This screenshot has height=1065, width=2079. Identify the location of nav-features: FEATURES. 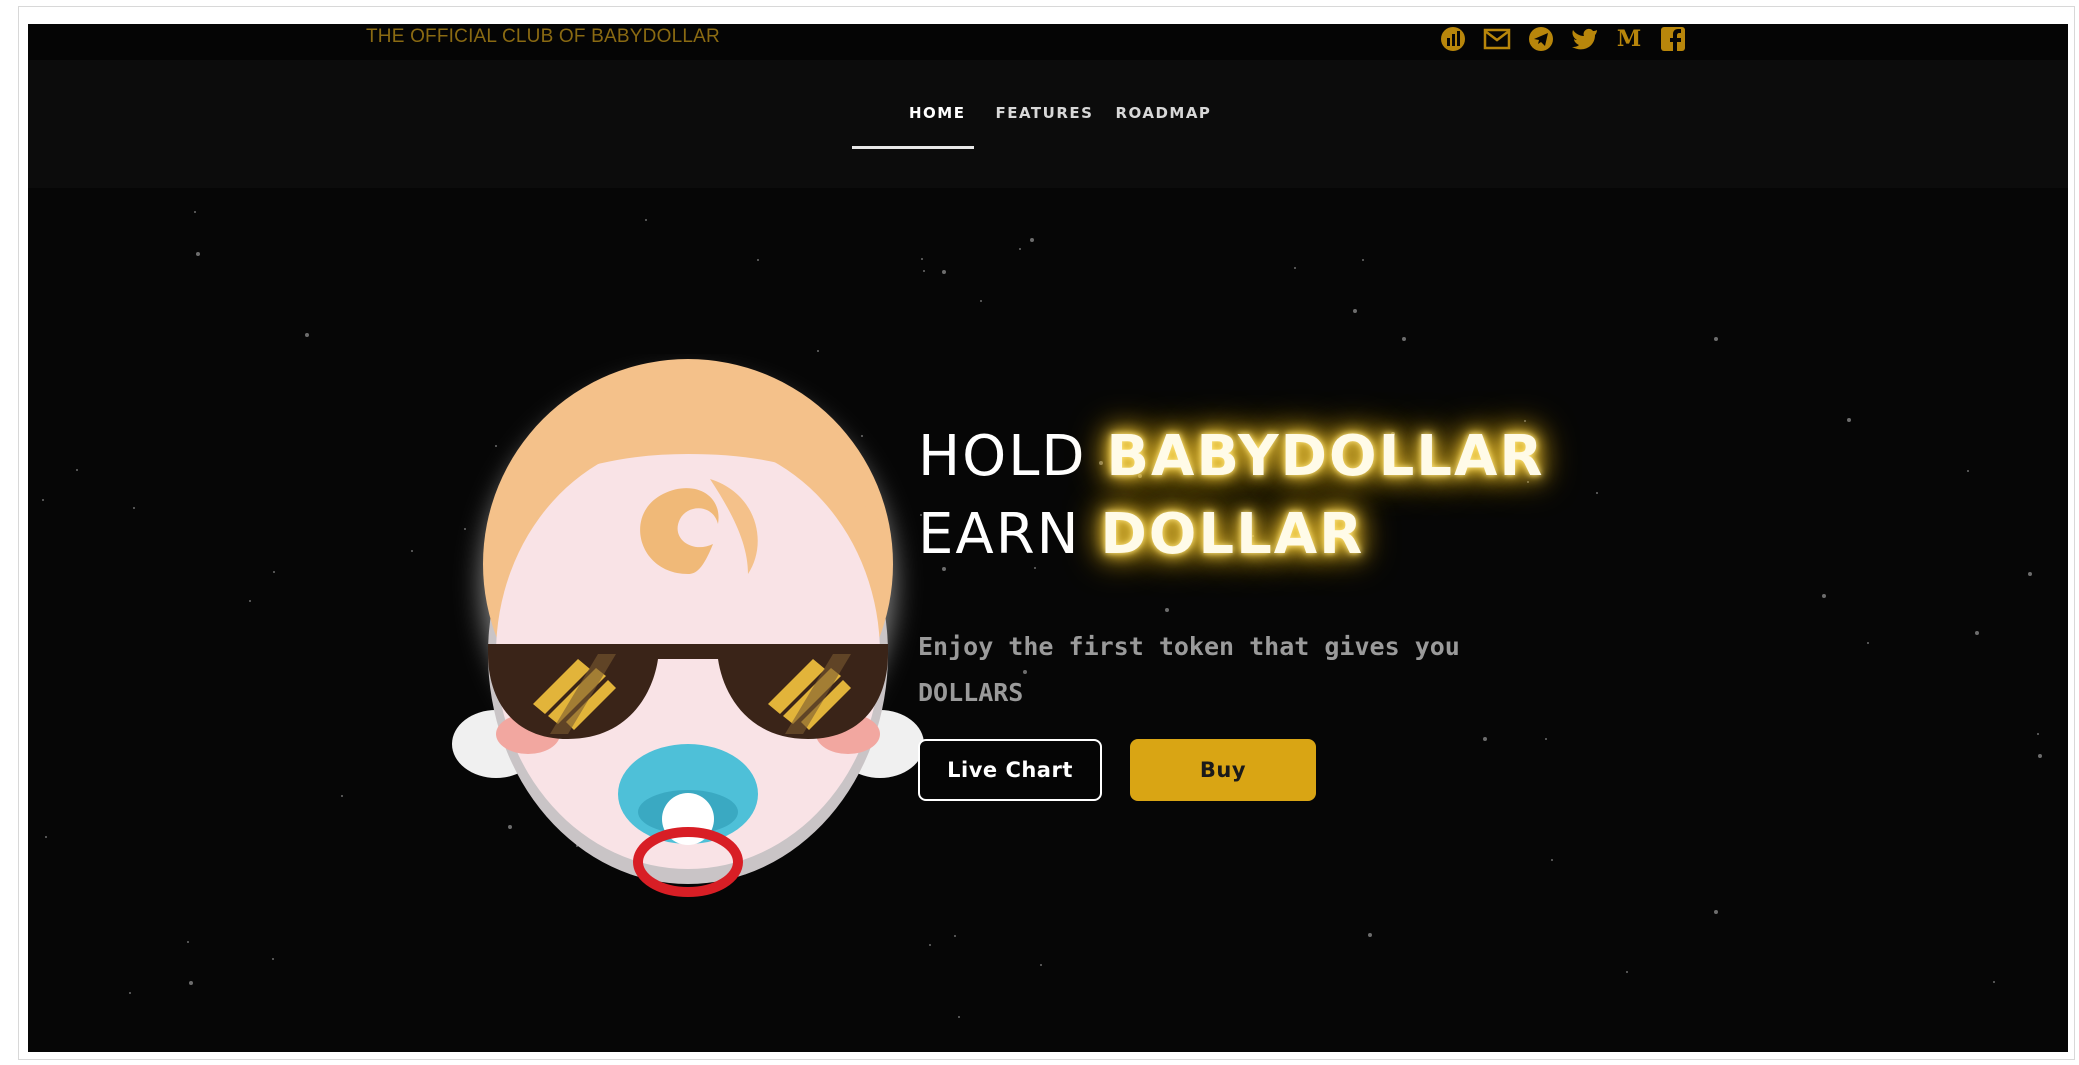
(1055, 113).